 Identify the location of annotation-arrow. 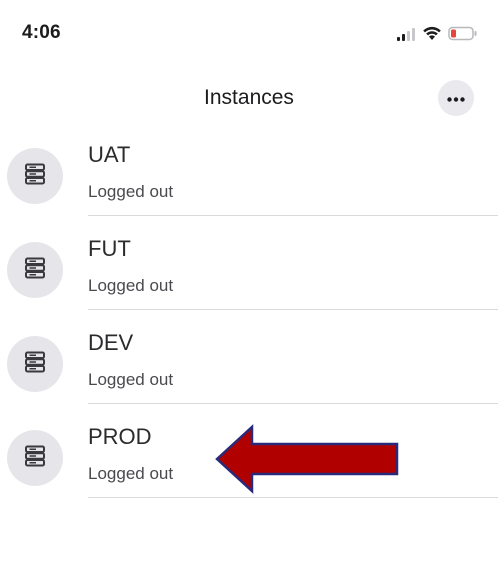
(307, 459).